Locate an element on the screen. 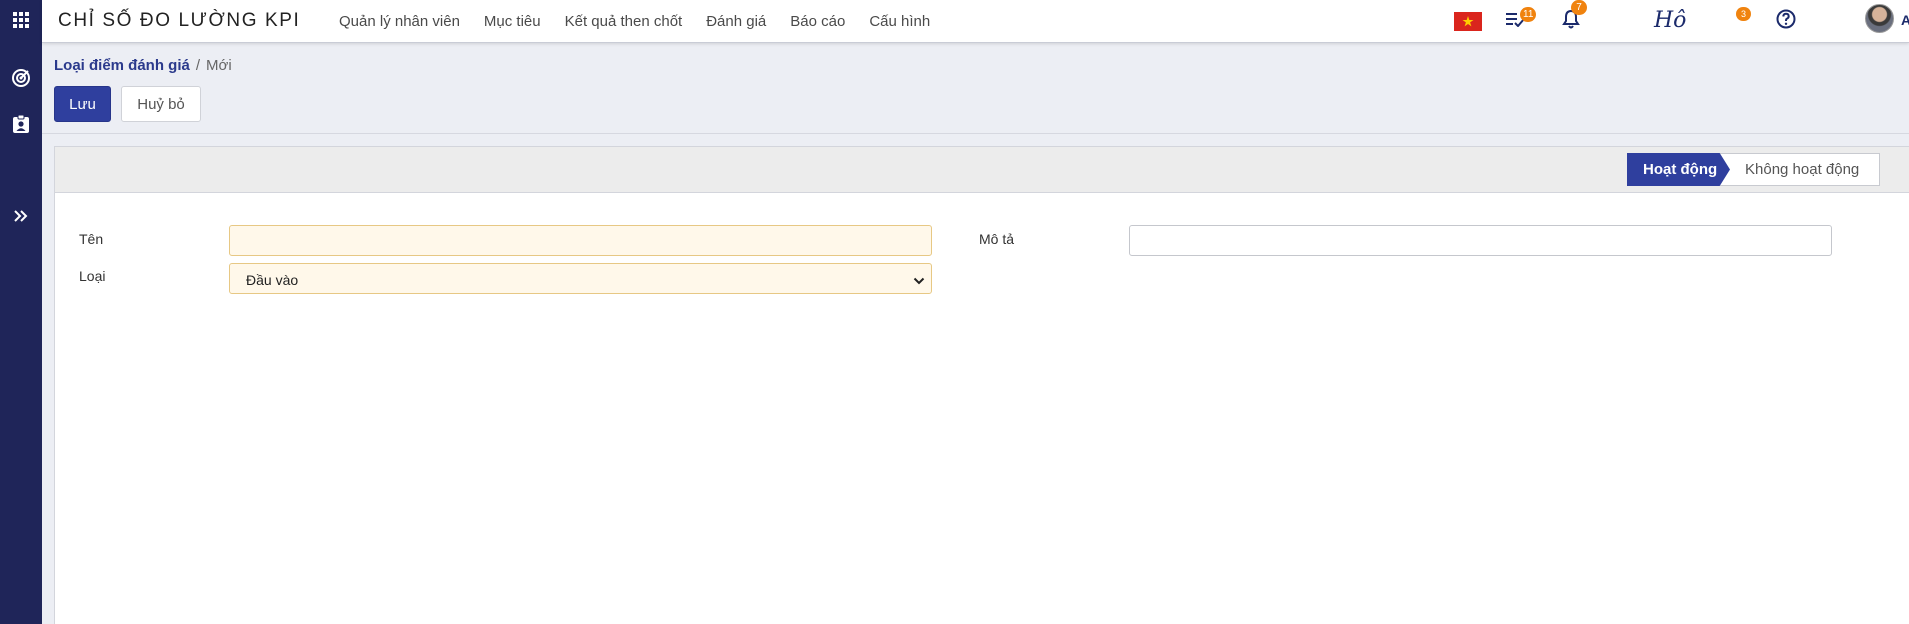 The height and width of the screenshot is (624, 1909). left-sidebar is located at coordinates (21, 312).